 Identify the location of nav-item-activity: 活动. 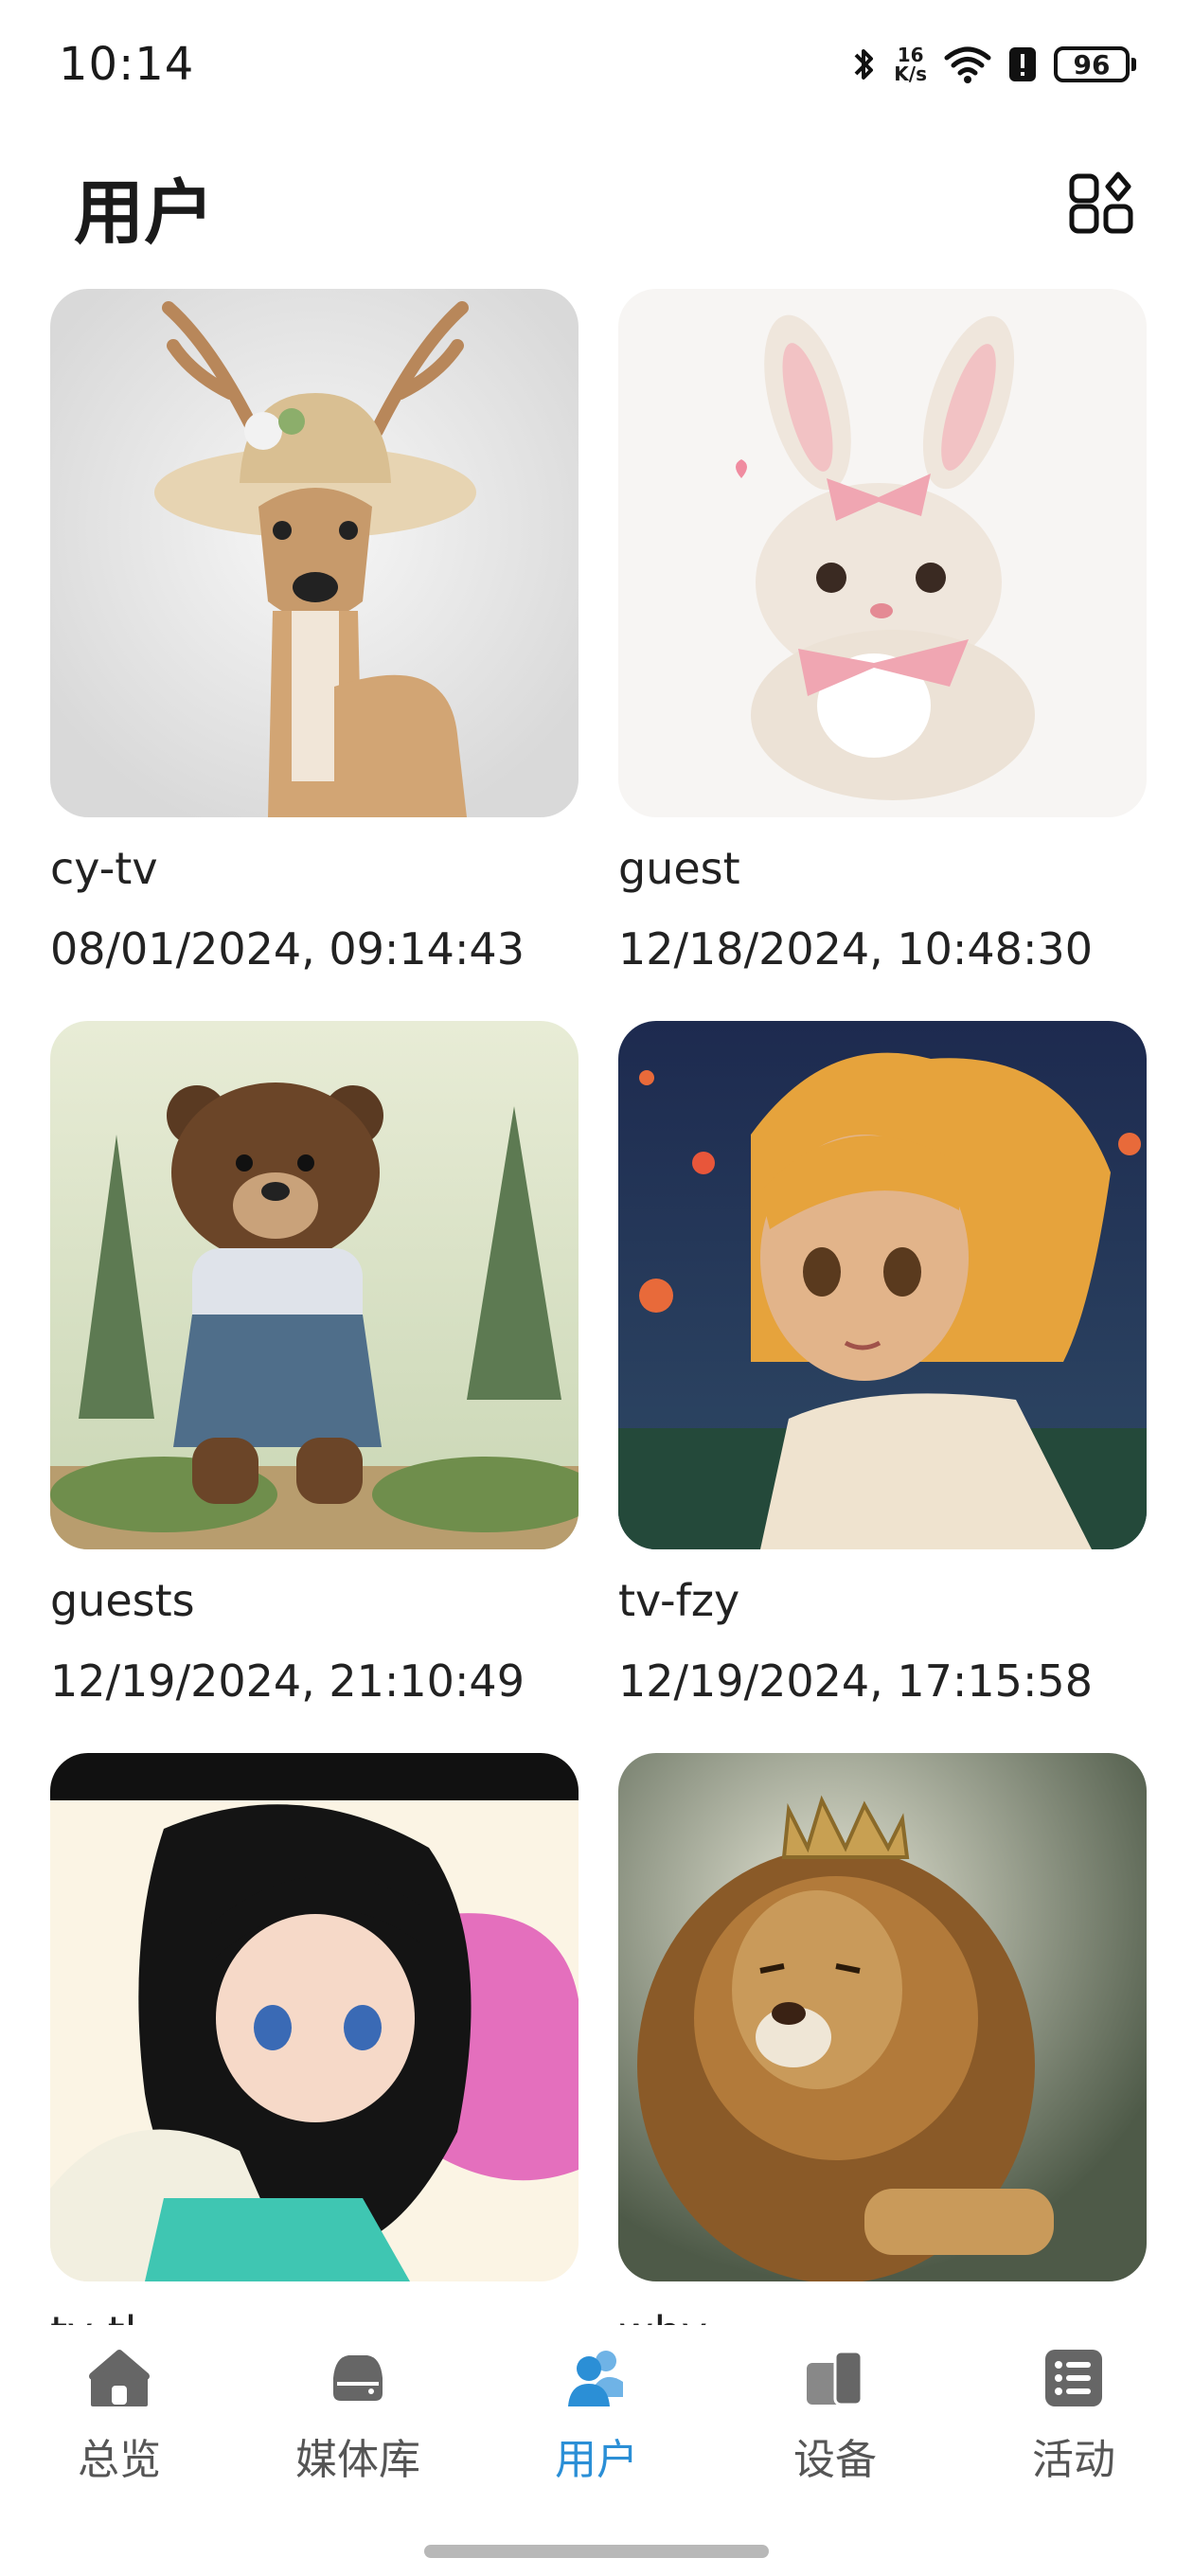
(1073, 2424).